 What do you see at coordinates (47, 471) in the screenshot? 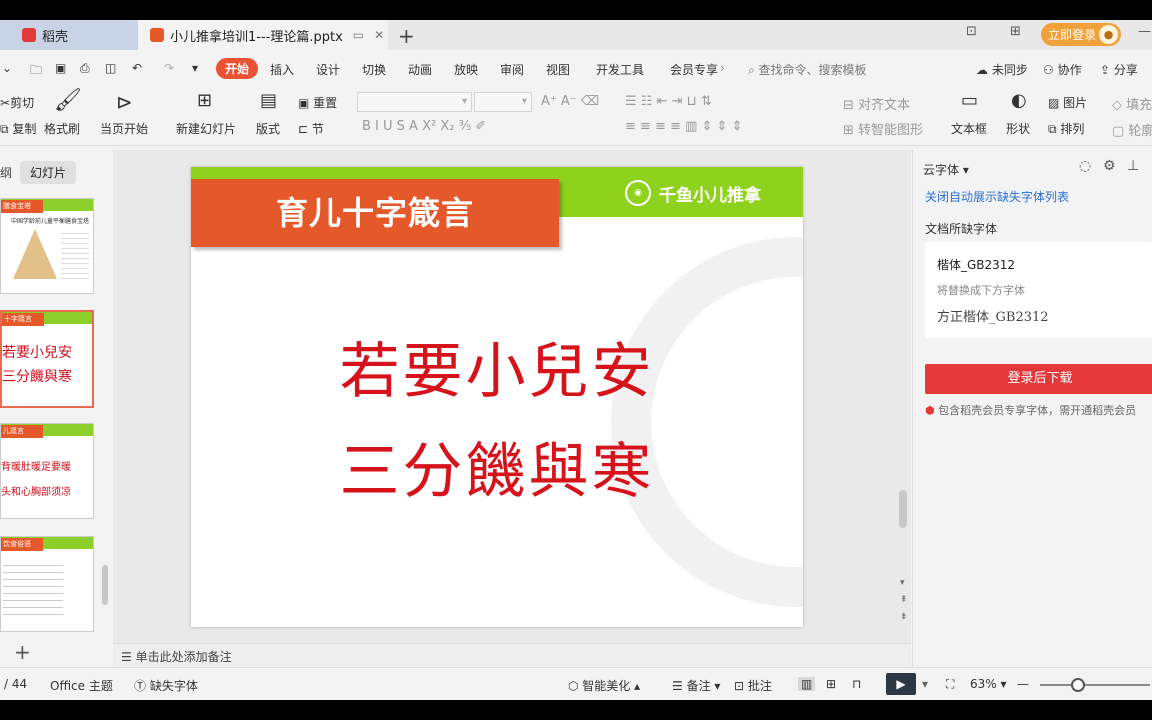
I see `slide-thumb-3: 儿箴言 背暖肚暖足要暖 头和心胸部须凉` at bounding box center [47, 471].